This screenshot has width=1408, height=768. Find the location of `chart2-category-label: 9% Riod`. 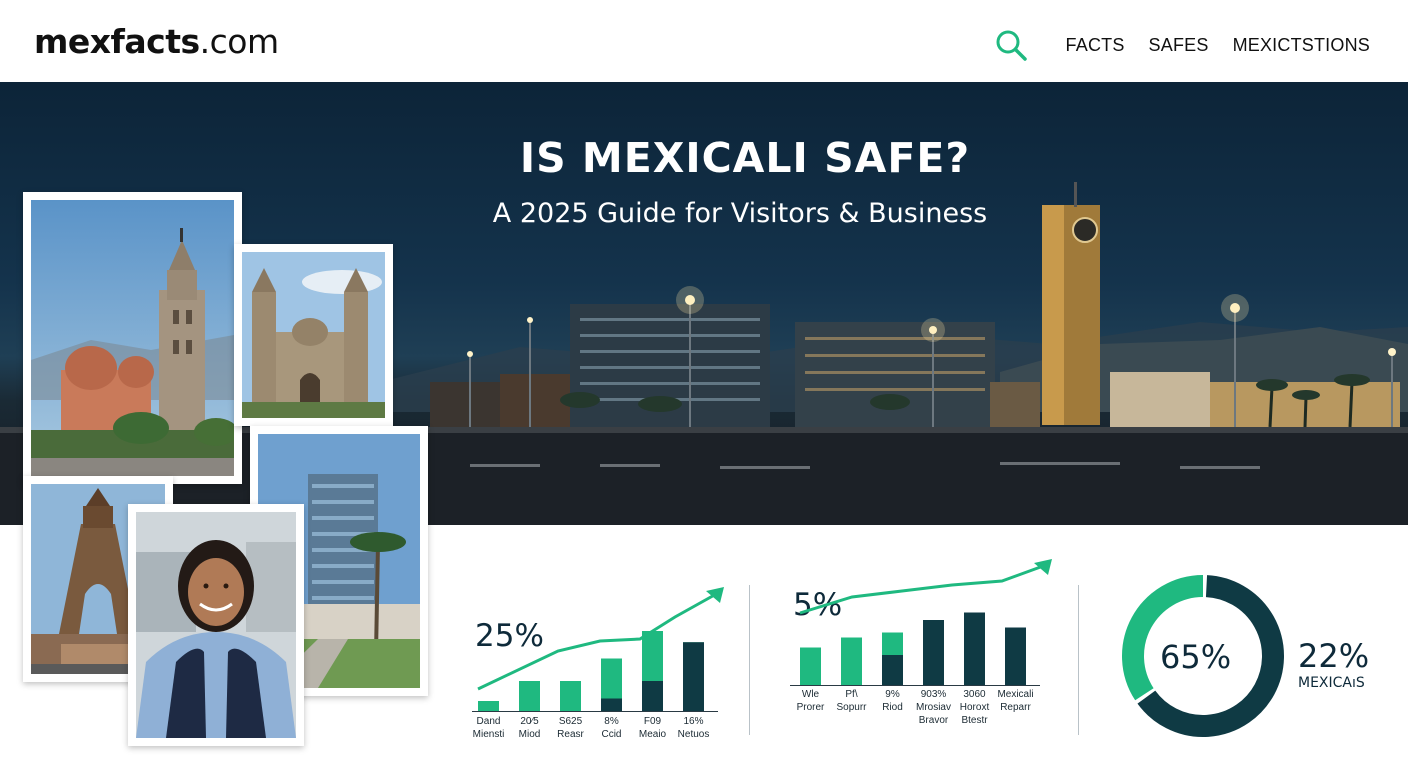

chart2-category-label: 9% Riod is located at coordinates (892, 701).